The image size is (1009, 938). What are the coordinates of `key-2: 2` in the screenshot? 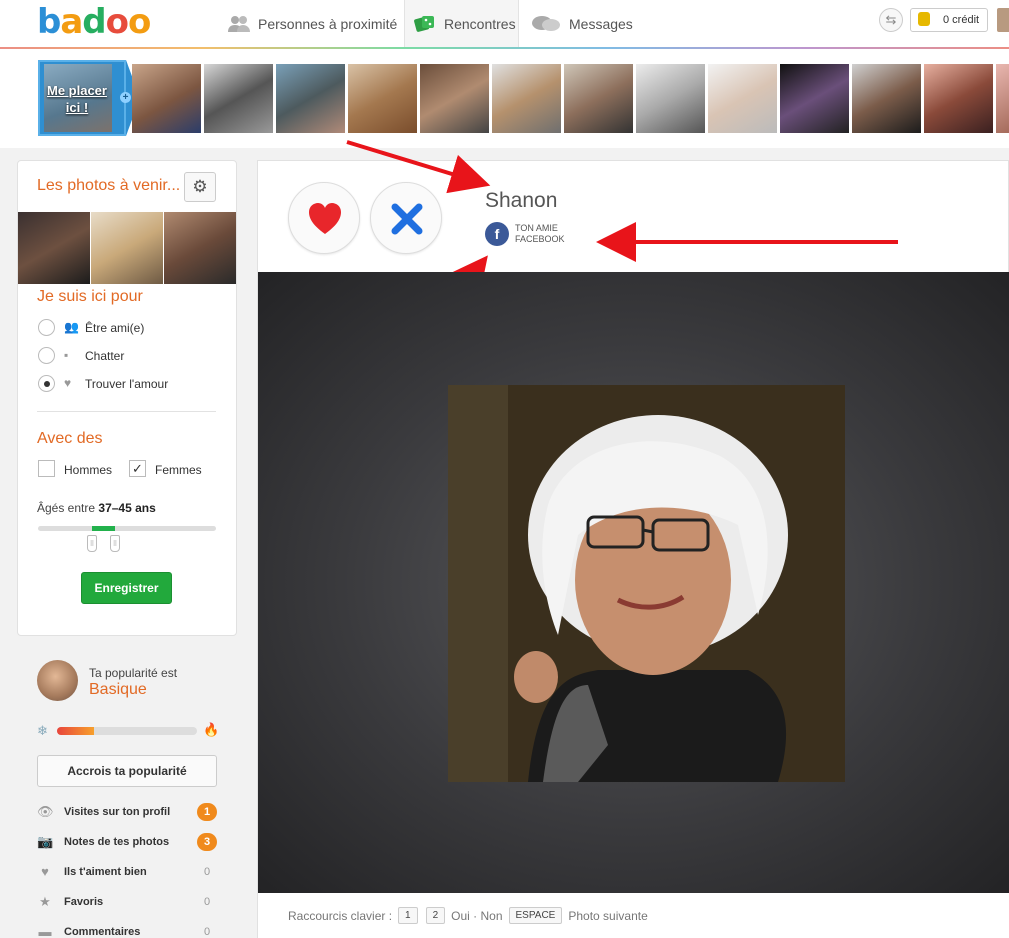 It's located at (435, 915).